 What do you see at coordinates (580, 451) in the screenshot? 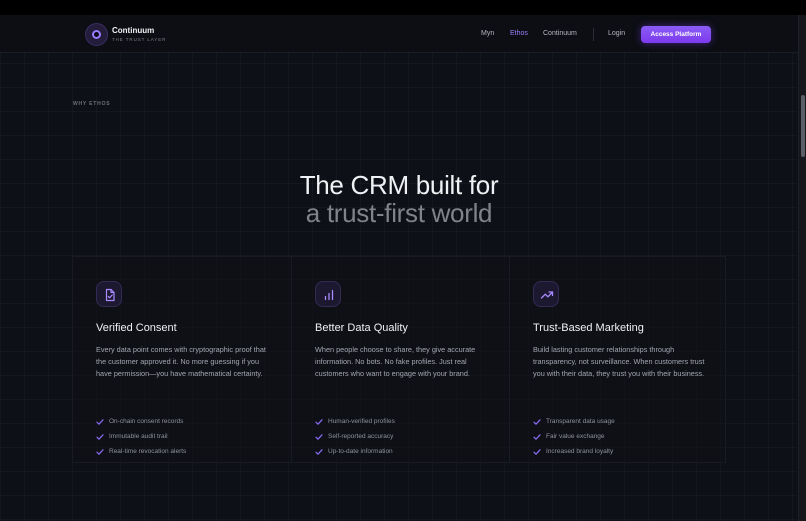
I see `feature-label: Increased brand loyalty` at bounding box center [580, 451].